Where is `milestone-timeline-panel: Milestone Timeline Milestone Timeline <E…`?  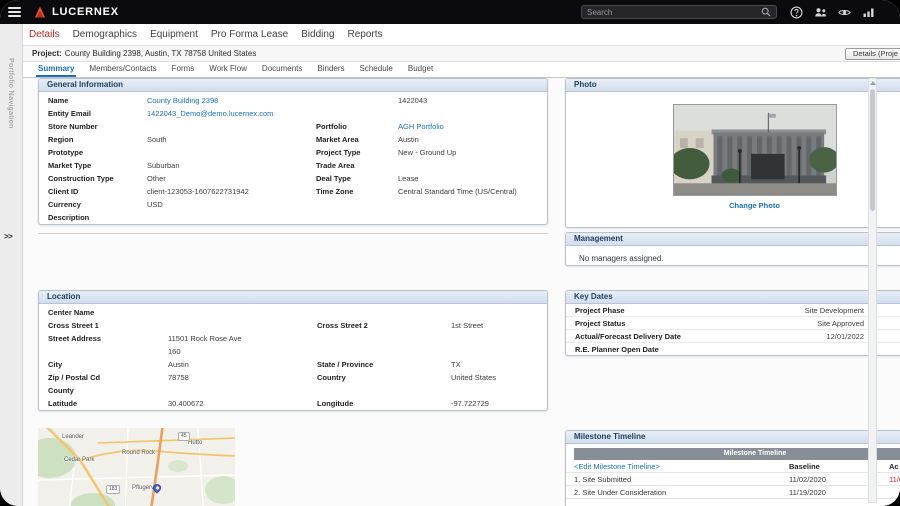 milestone-timeline-panel: Milestone Timeline Milestone Timeline <E… is located at coordinates (732, 468).